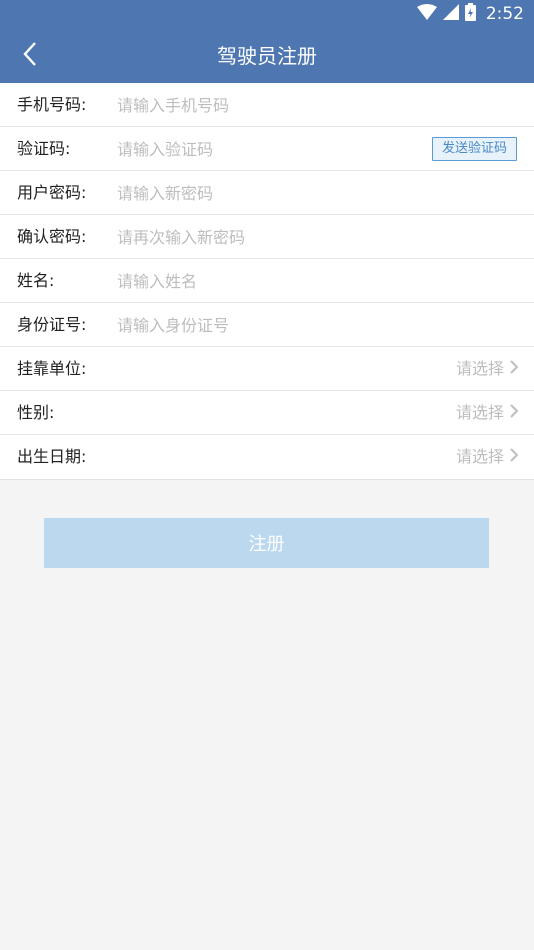 This screenshot has width=534, height=950. What do you see at coordinates (426, 14) in the screenshot?
I see `wifi-icon` at bounding box center [426, 14].